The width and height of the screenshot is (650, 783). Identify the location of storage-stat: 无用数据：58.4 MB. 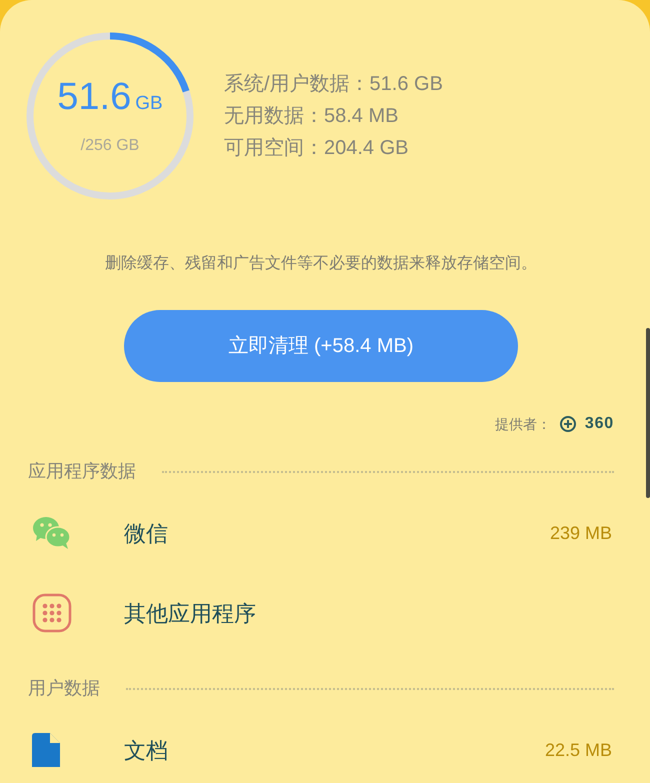
(312, 116).